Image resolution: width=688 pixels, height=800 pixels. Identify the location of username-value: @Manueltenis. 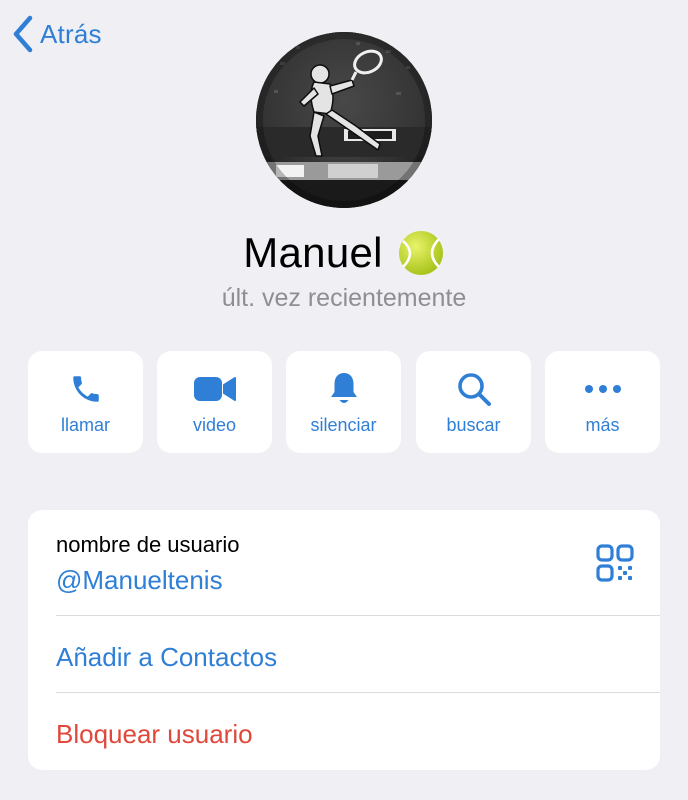
(139, 580).